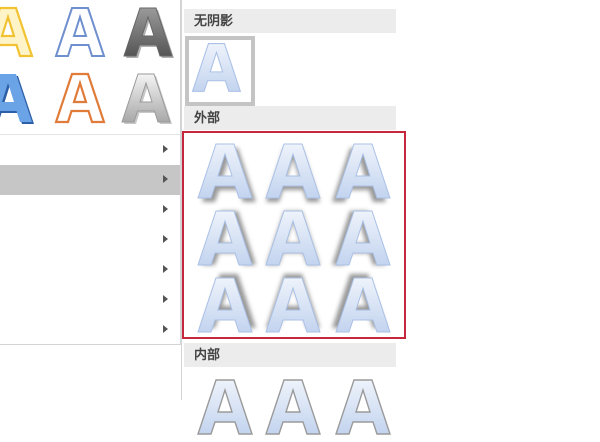 The height and width of the screenshot is (442, 600). Describe the element at coordinates (290, 118) in the screenshot. I see `section-header-outer: 外部` at that location.